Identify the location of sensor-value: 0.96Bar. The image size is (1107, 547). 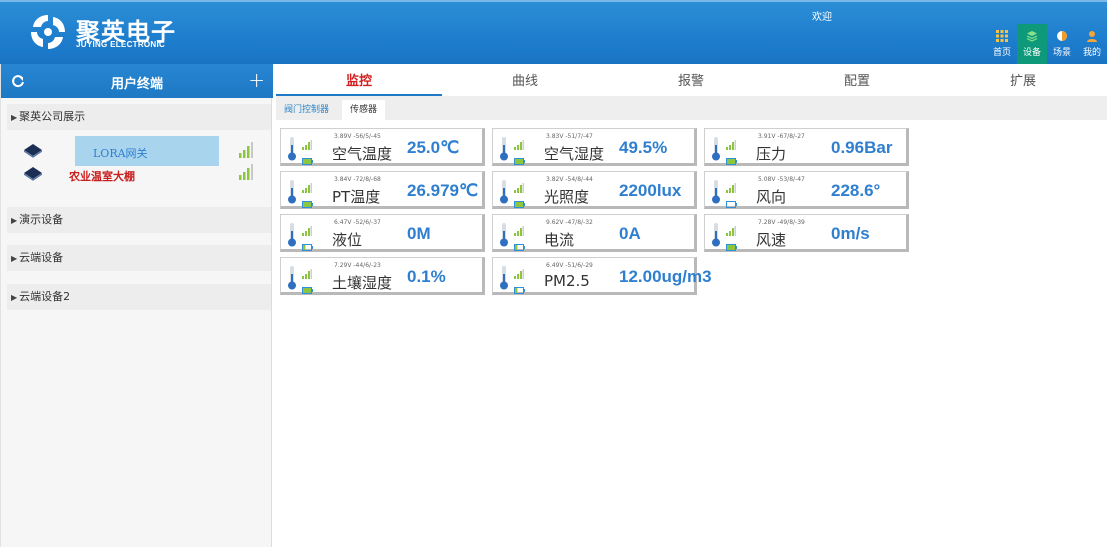
(862, 147).